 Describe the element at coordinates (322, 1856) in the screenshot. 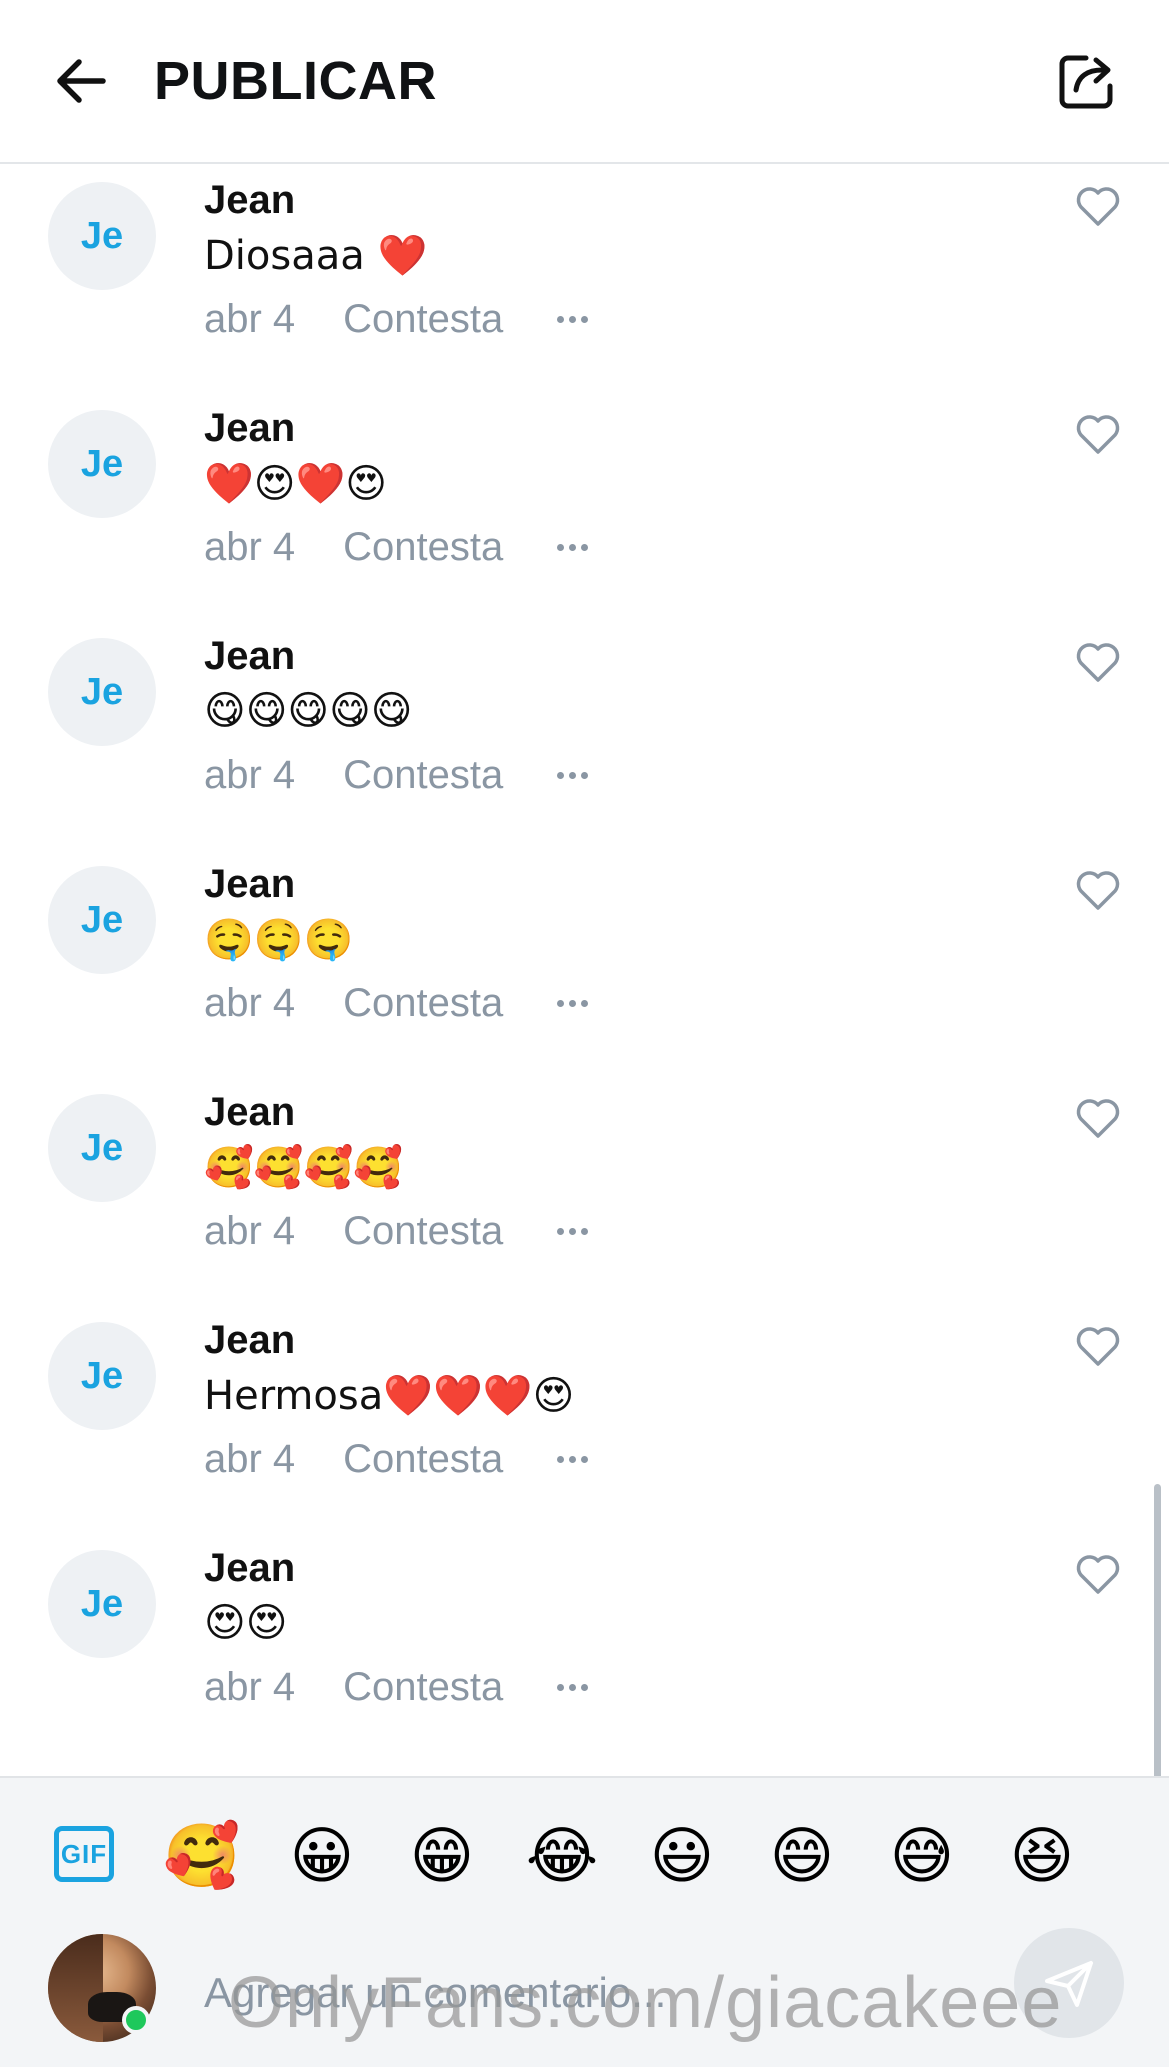

I see `emoji-option: 😀` at that location.